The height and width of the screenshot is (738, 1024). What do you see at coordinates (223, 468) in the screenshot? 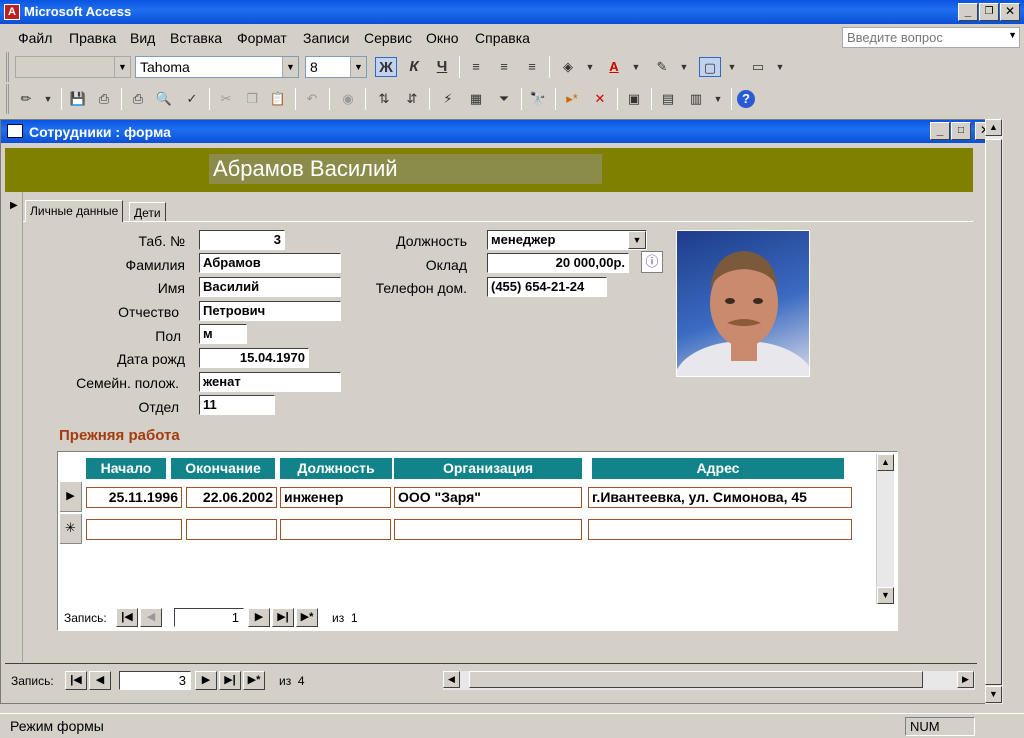
I see `column-end: Окончание` at bounding box center [223, 468].